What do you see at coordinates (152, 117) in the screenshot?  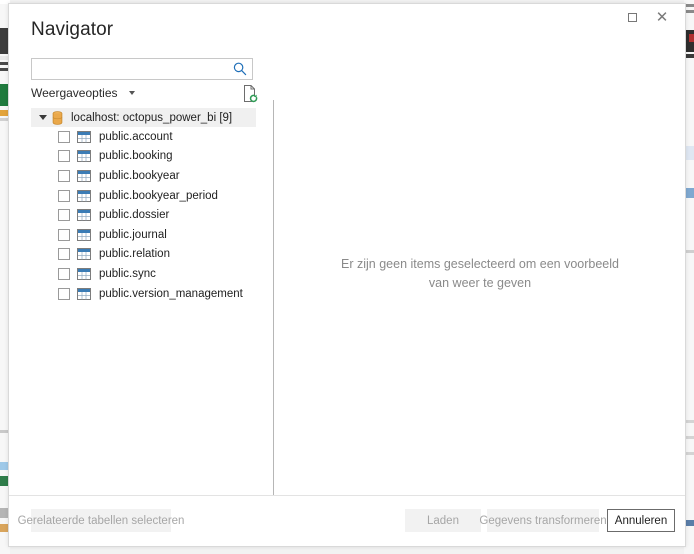 I see `tree-root-label: localhost: octopus_power_bi [9]` at bounding box center [152, 117].